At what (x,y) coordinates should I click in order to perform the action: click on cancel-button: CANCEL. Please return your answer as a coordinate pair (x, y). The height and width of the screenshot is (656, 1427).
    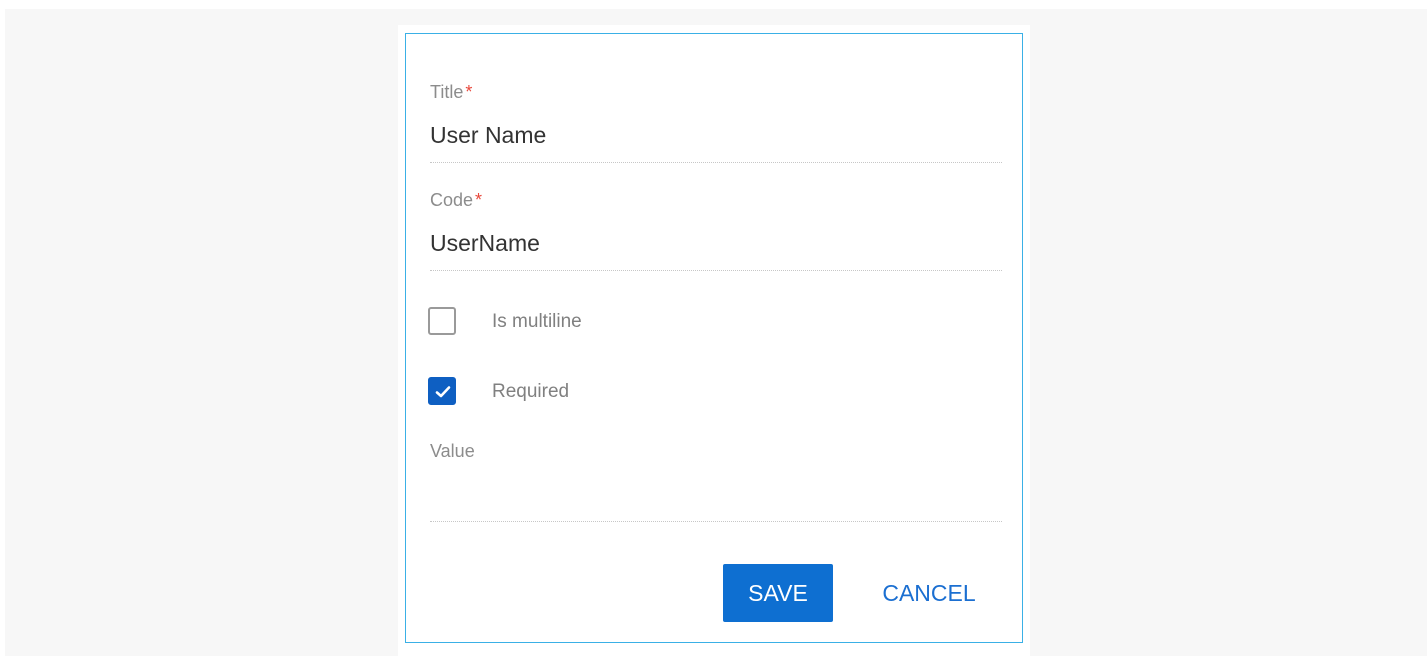
    Looking at the image, I should click on (929, 593).